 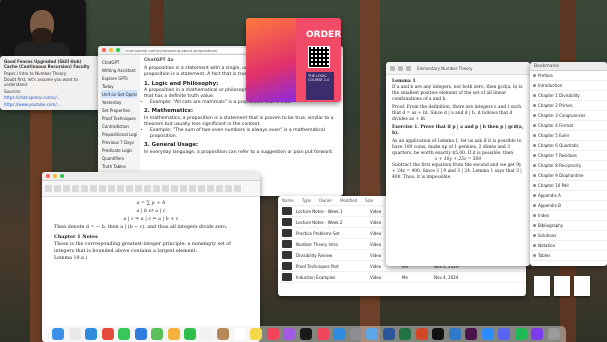 I want to click on bookmark-item: Bibliography, so click(x=568, y=226).